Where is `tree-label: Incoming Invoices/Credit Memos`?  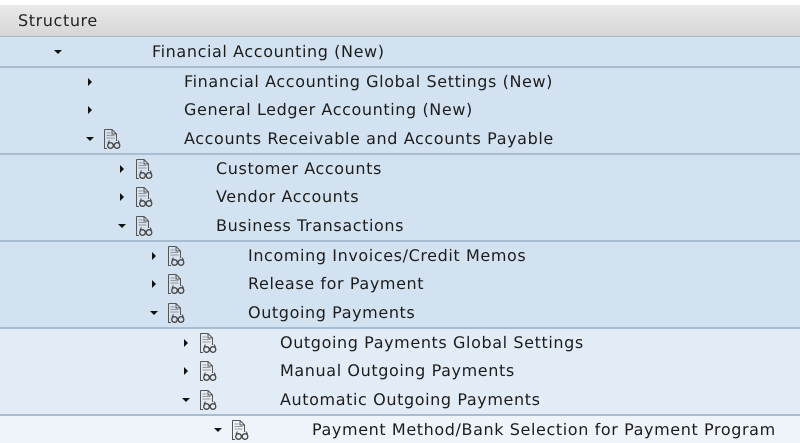
tree-label: Incoming Invoices/Credit Memos is located at coordinates (387, 255).